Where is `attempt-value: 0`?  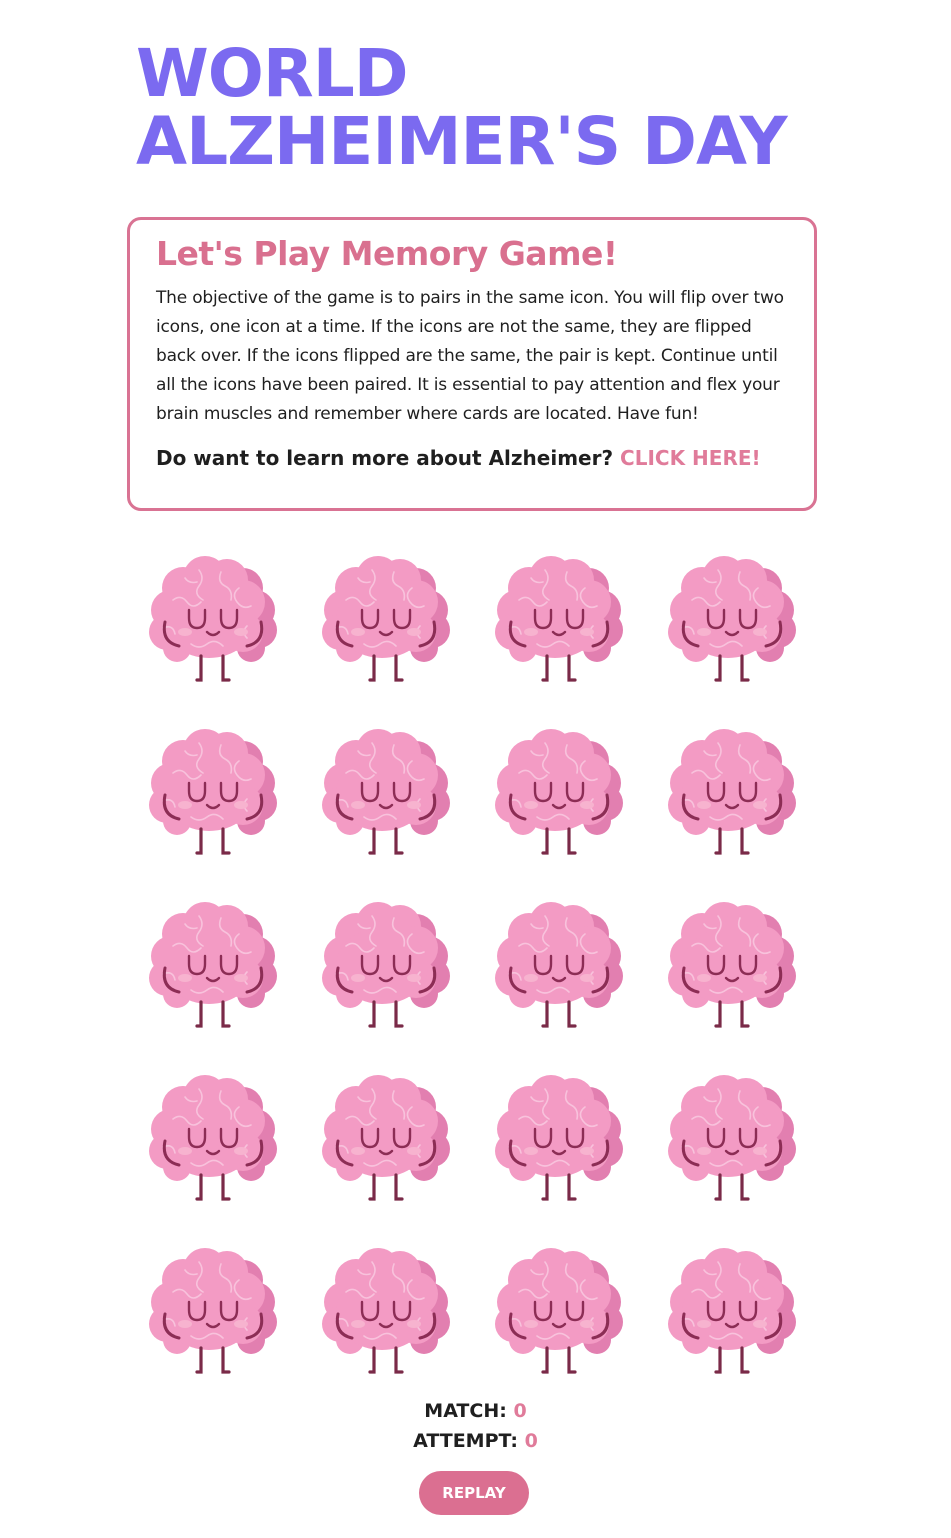
attempt-value: 0 is located at coordinates (531, 1441).